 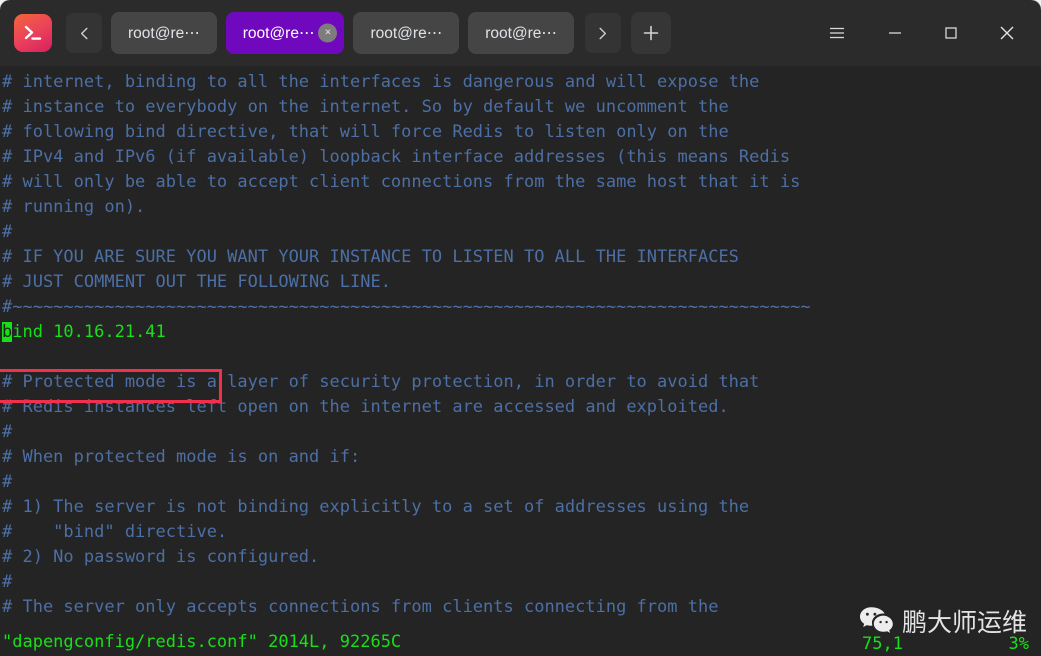 What do you see at coordinates (650, 33) in the screenshot?
I see `new-tab-button` at bounding box center [650, 33].